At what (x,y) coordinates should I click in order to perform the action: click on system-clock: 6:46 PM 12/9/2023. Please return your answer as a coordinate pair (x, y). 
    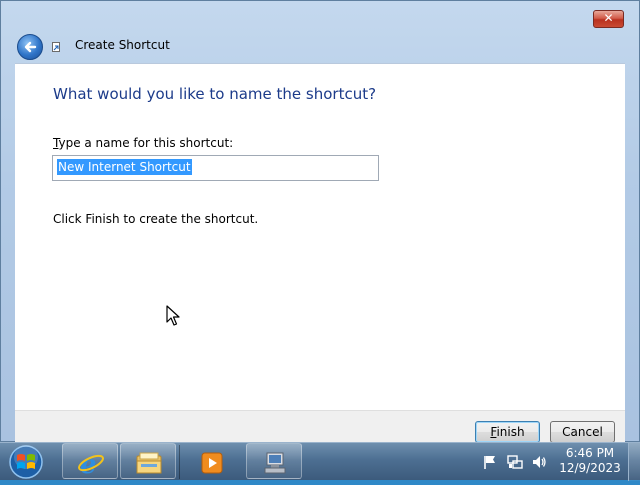
    Looking at the image, I should click on (590, 461).